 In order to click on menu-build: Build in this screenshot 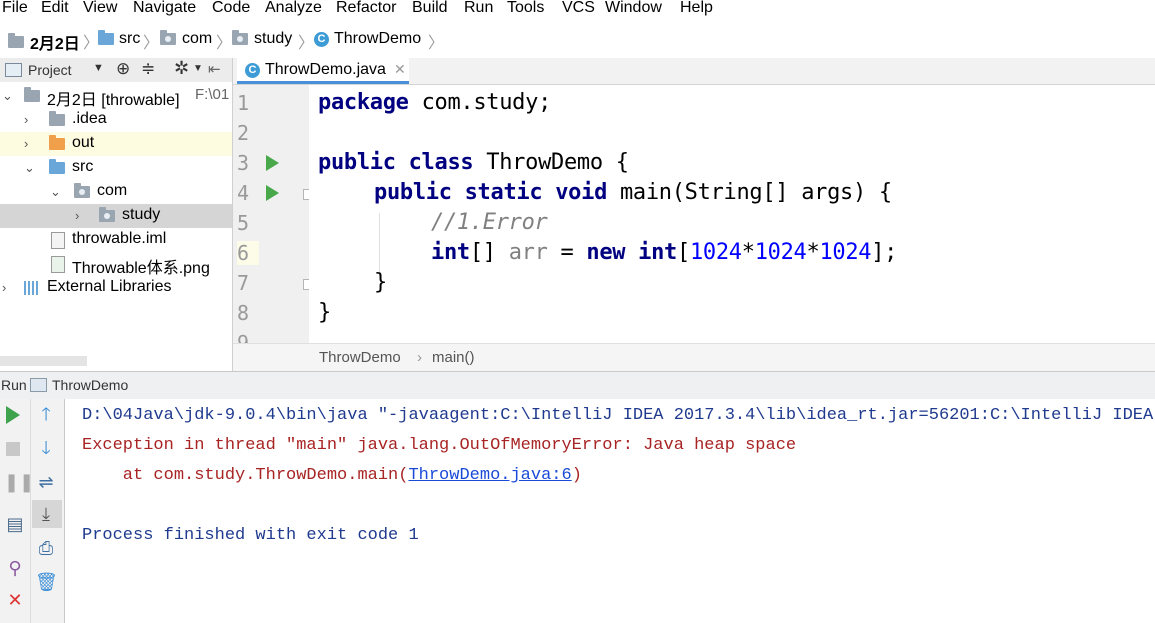, I will do `click(430, 8)`.